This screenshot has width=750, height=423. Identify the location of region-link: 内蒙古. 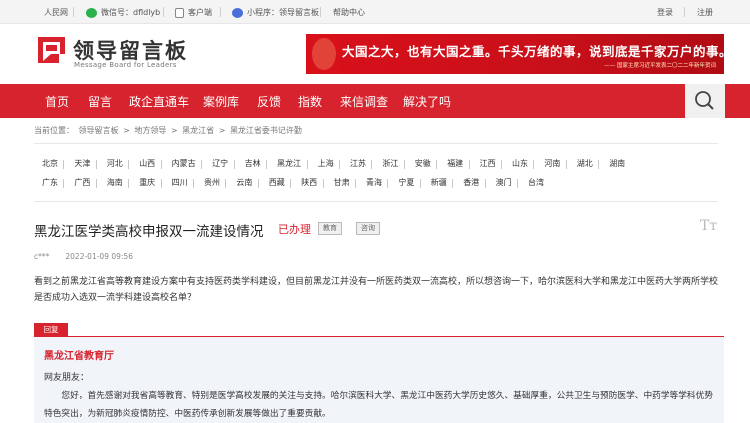
(184, 164).